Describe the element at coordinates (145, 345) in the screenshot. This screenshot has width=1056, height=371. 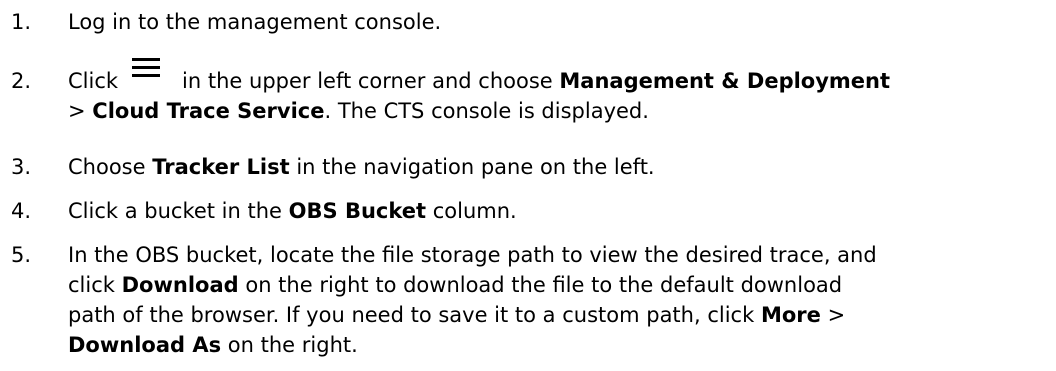
I see `bold-term: Download As` at that location.